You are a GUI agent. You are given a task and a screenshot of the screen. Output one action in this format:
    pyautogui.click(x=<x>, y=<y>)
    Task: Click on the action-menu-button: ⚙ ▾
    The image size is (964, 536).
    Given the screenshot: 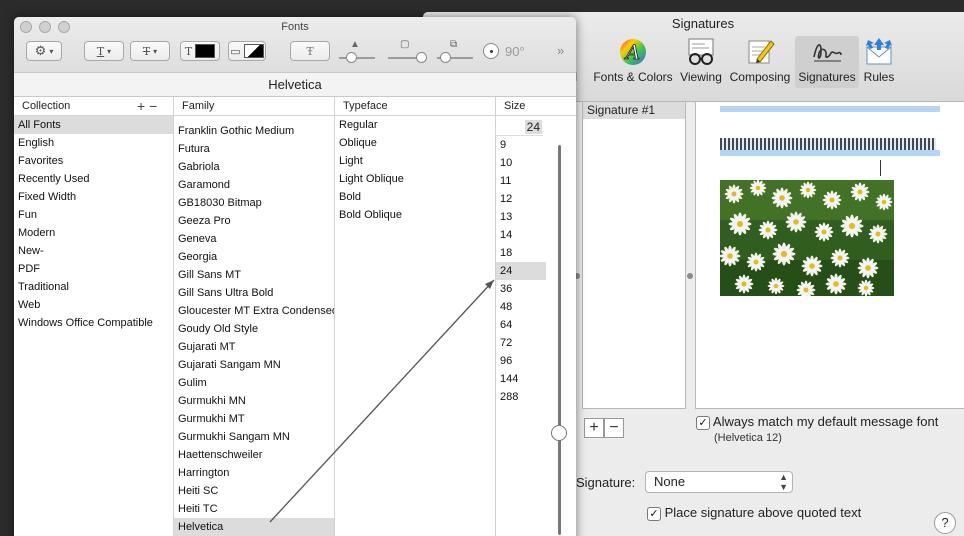 What is the action you would take?
    pyautogui.click(x=44, y=51)
    